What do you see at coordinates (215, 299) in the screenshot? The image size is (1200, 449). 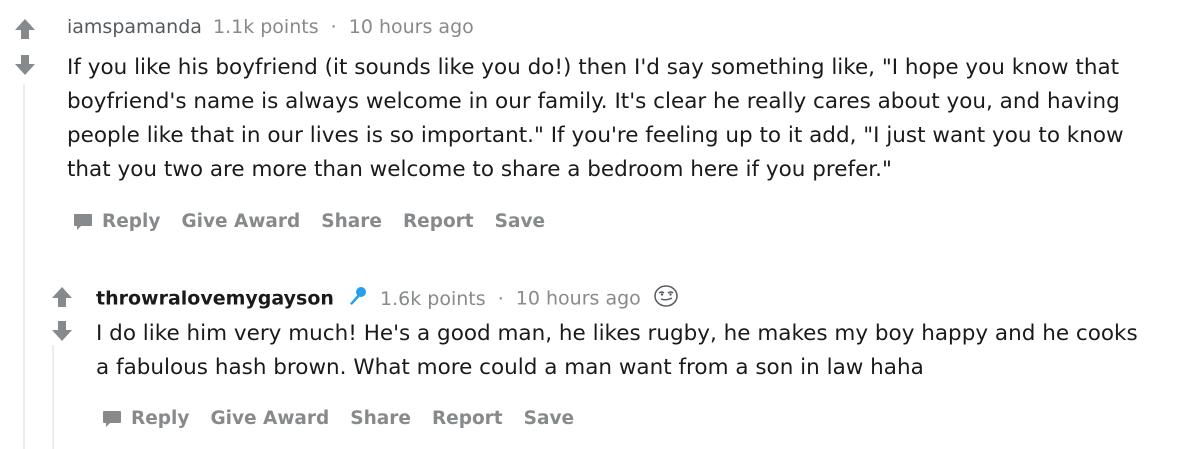 I see `comment-author: throwralovemygayson` at bounding box center [215, 299].